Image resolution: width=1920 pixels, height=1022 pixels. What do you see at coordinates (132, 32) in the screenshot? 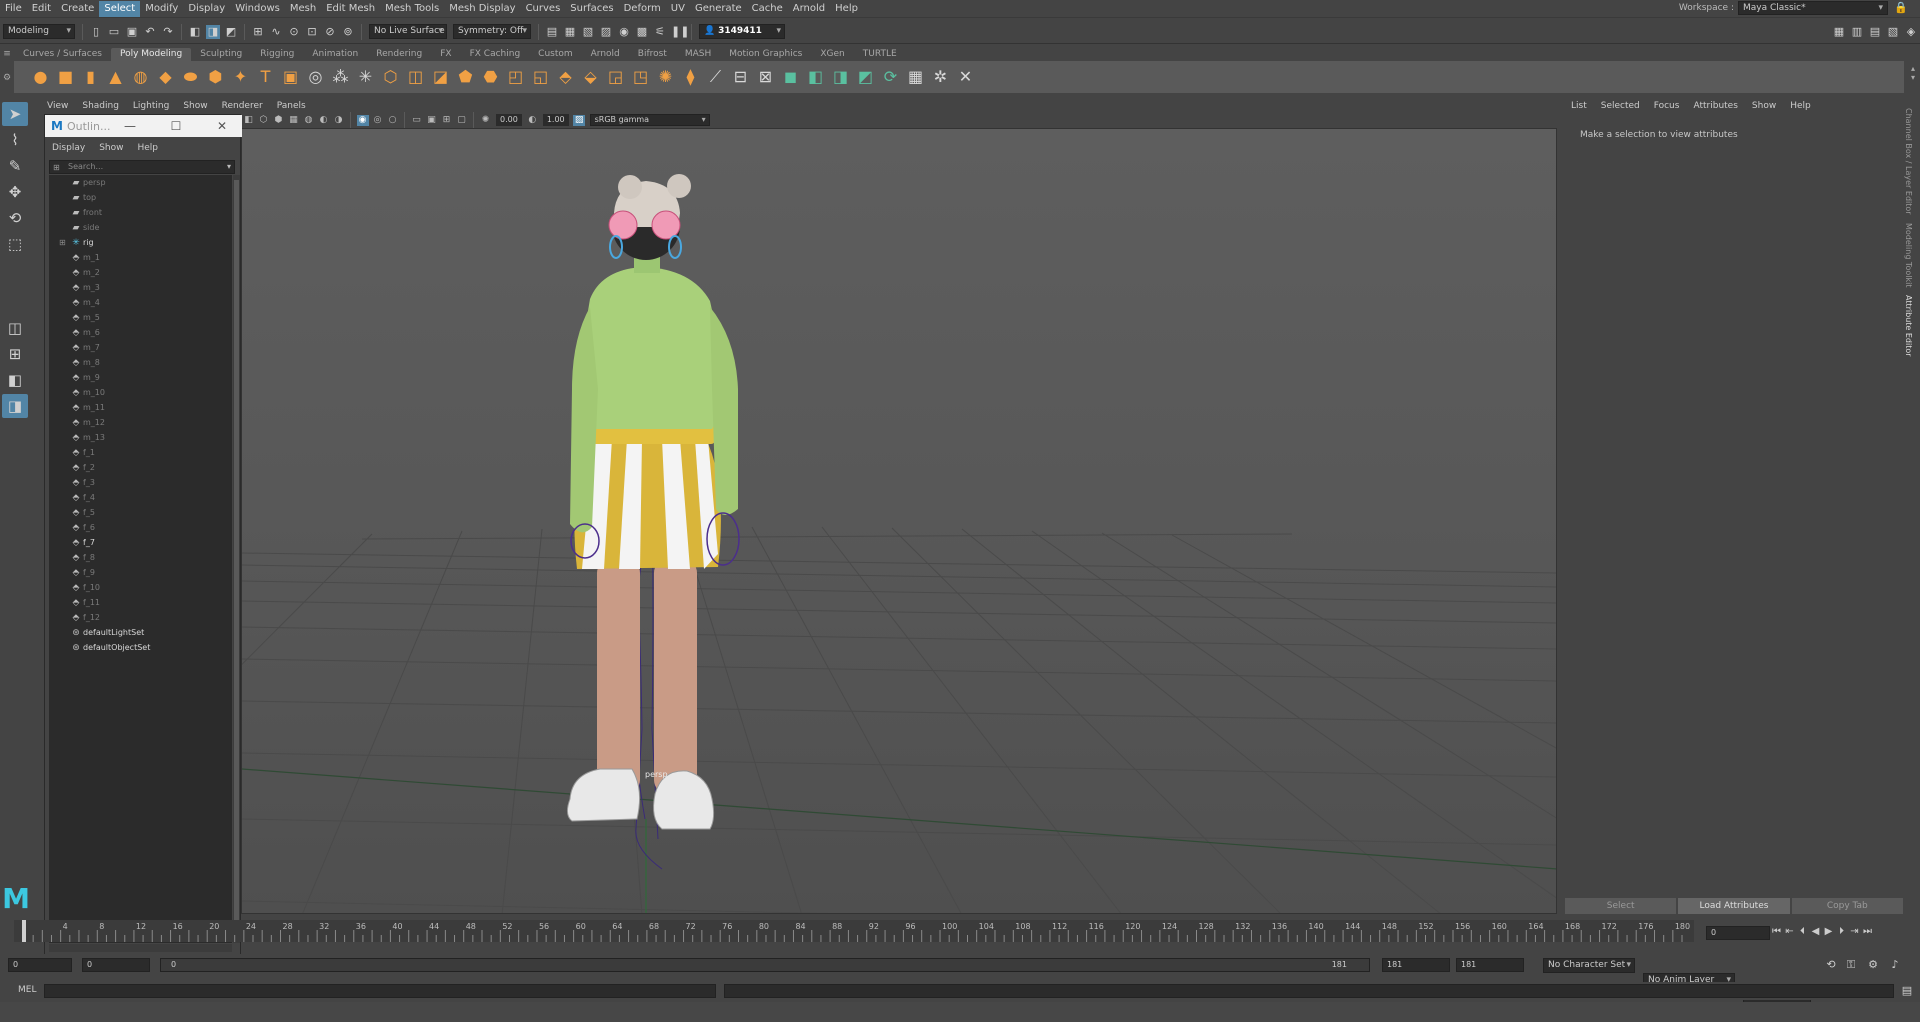
I see `save-scene-icon: ▣` at bounding box center [132, 32].